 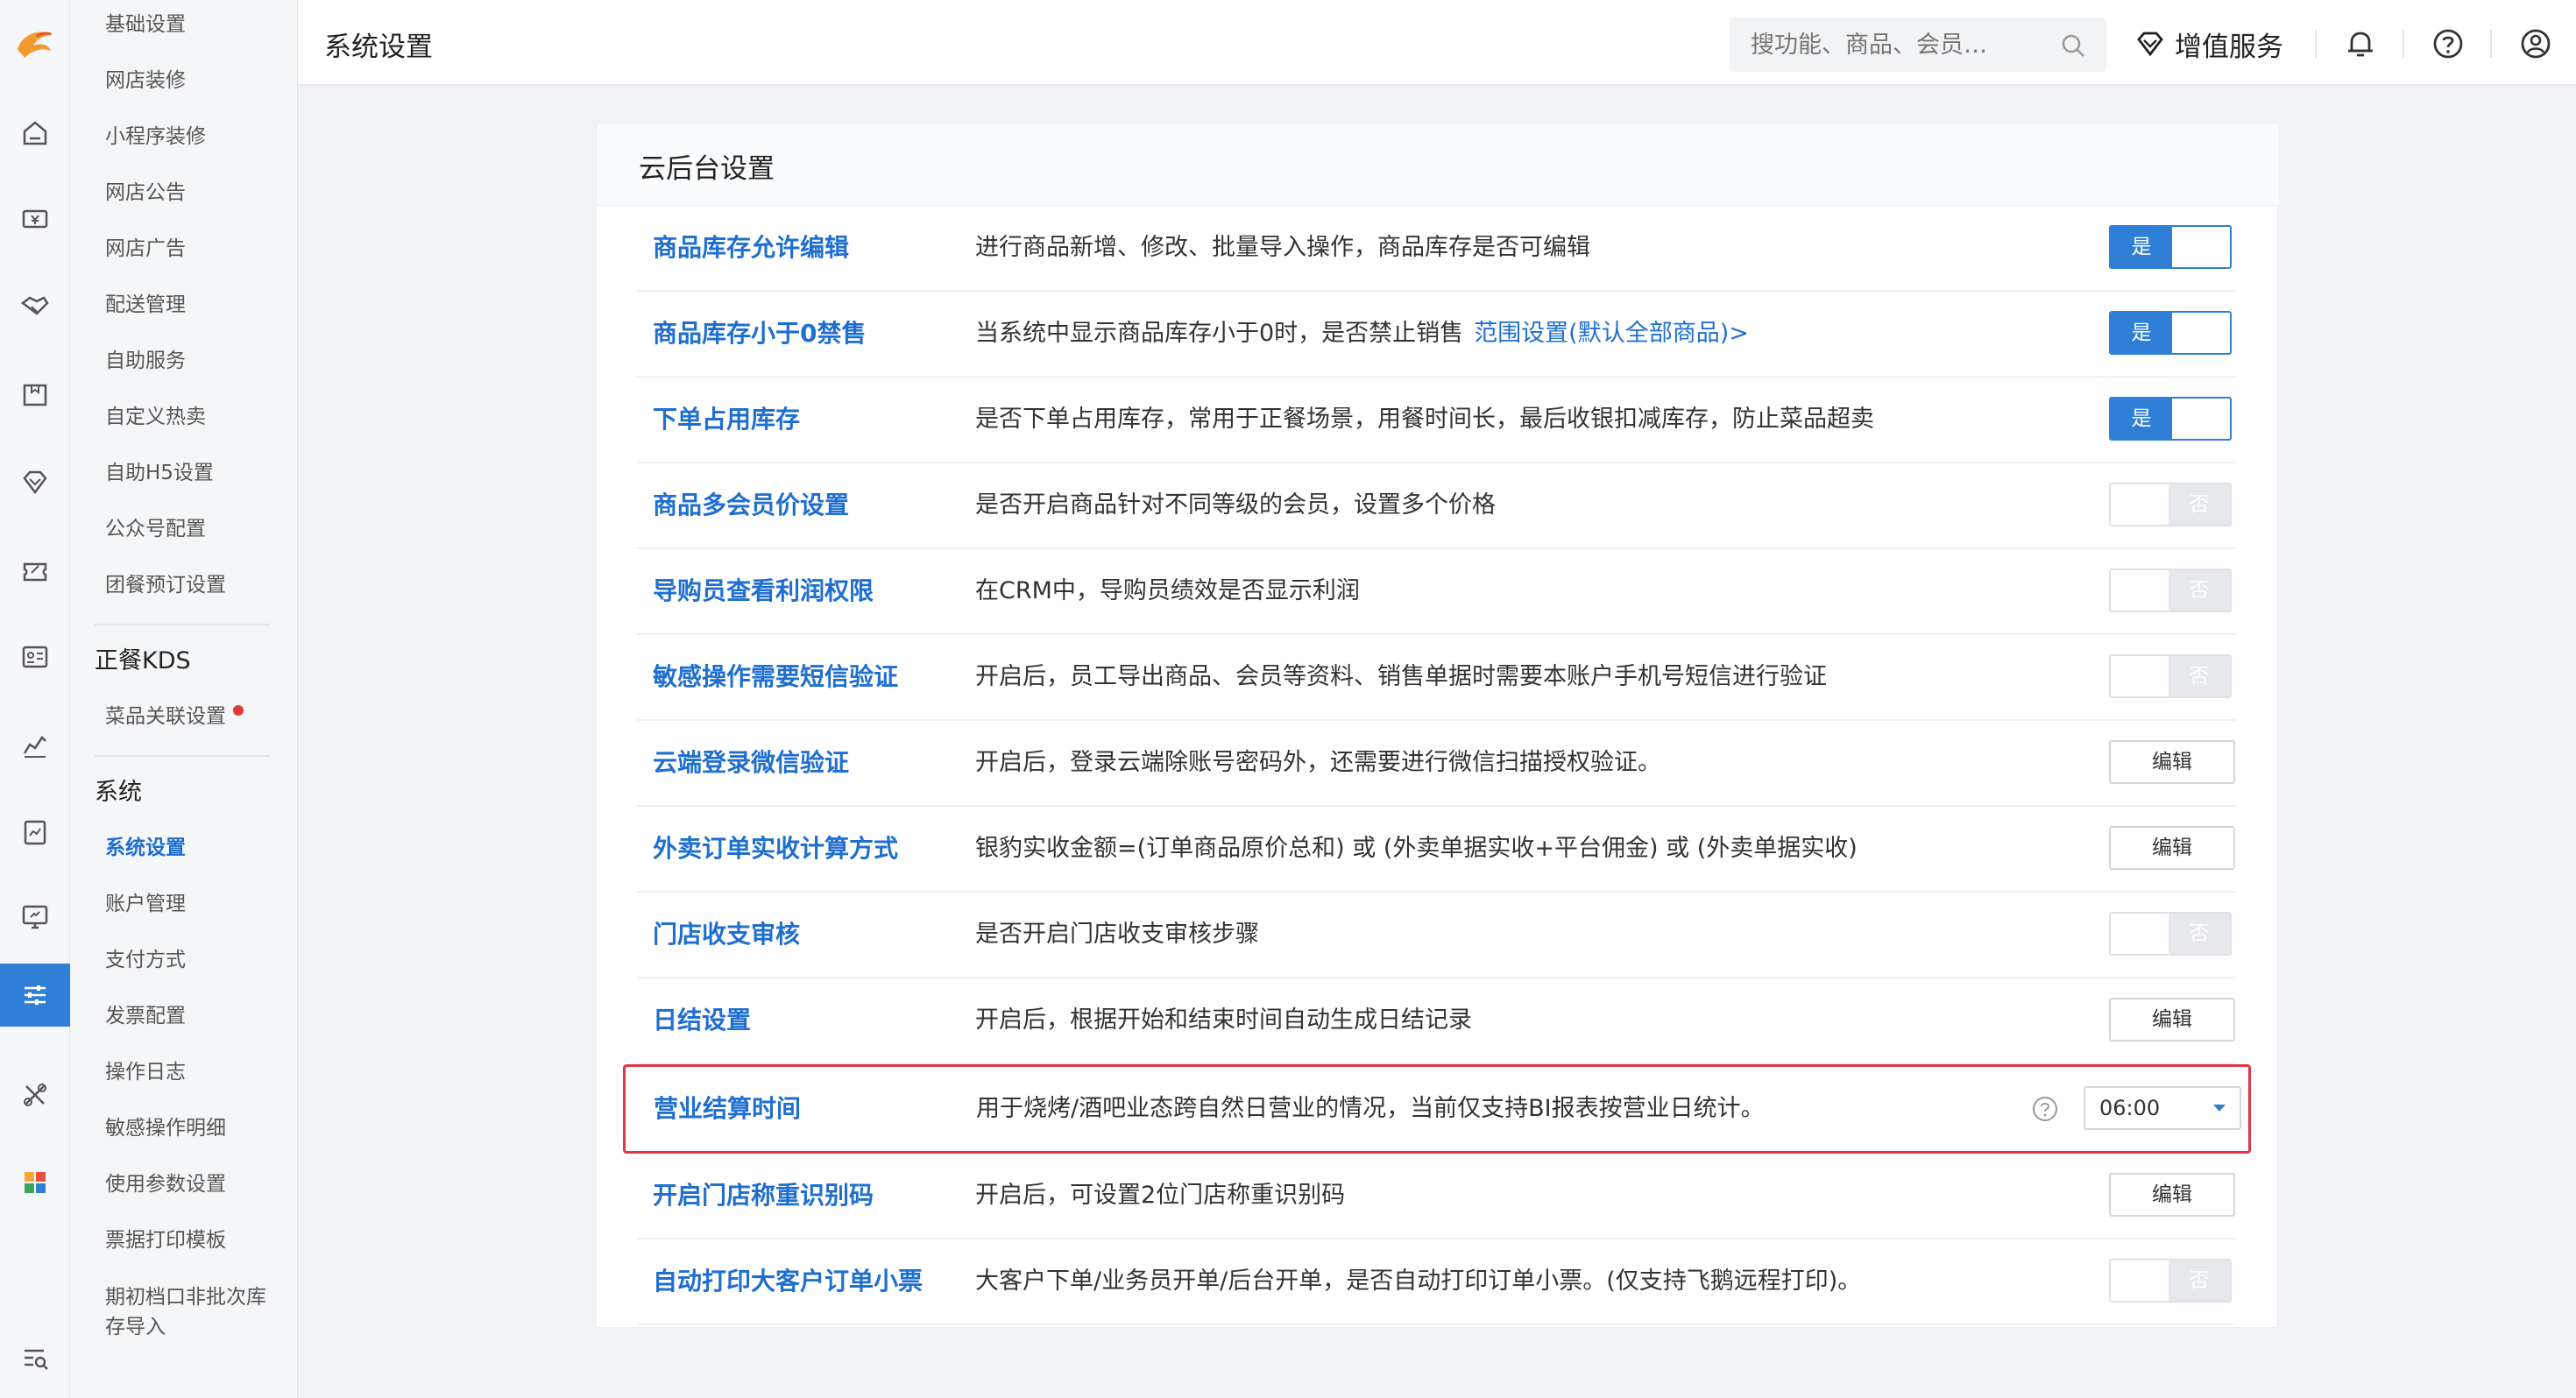 What do you see at coordinates (707, 169) in the screenshot?
I see `panel-title: 云后台设置` at bounding box center [707, 169].